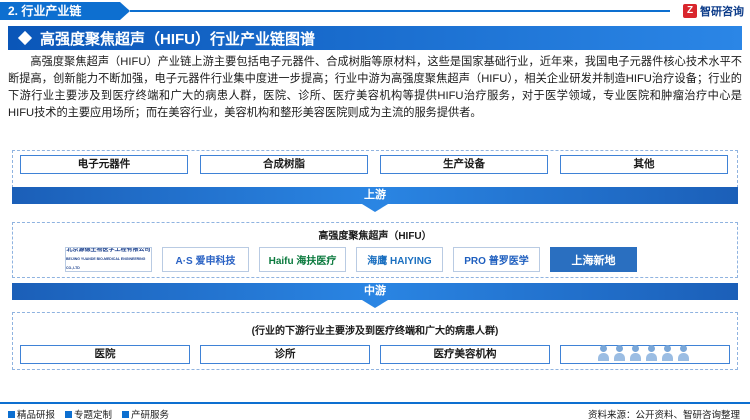 The height and width of the screenshot is (420, 750). What do you see at coordinates (722, 12) in the screenshot?
I see `brand-logo-text: 智研咨询` at bounding box center [722, 12].